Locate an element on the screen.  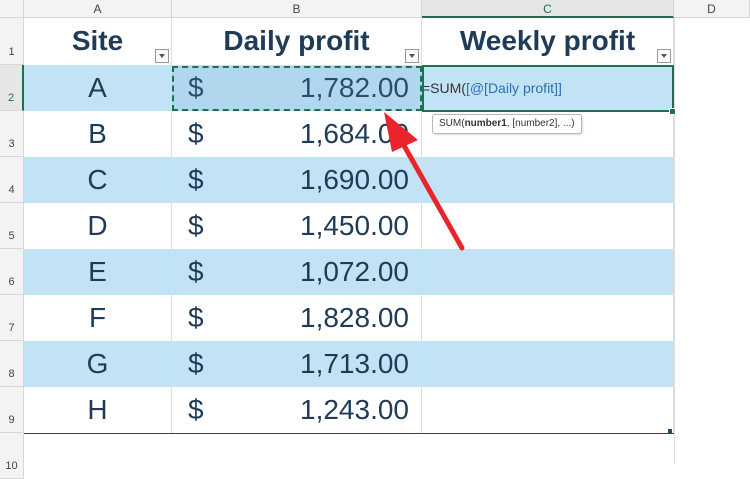
arrow-shaft is located at coordinates (432, 195).